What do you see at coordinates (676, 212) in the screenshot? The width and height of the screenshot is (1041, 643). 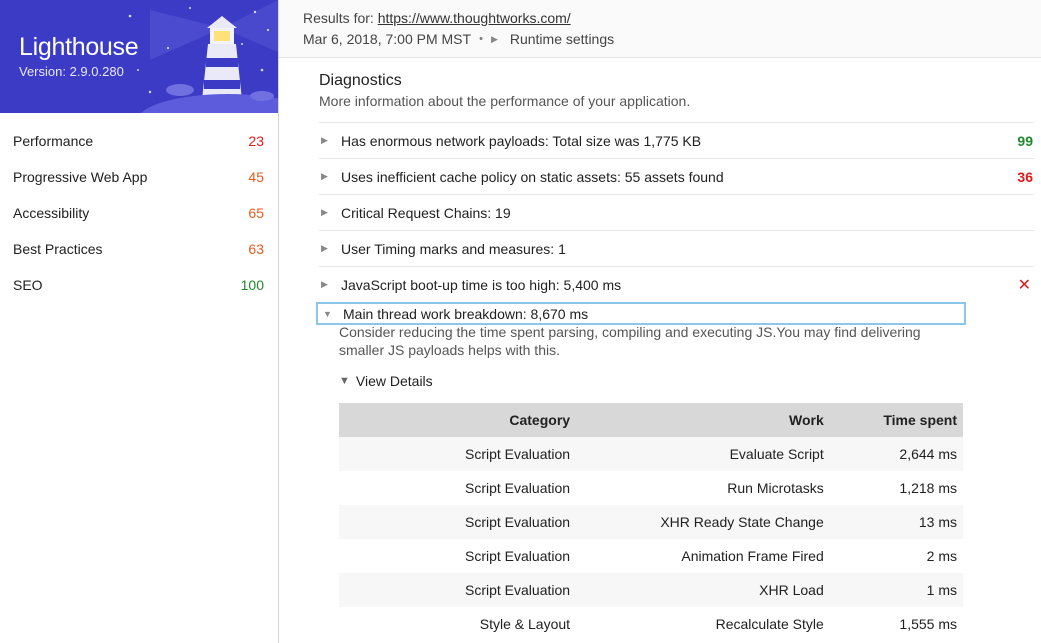 I see `audit-critical-request-chains: ▶ Critical Request Chains: 19` at bounding box center [676, 212].